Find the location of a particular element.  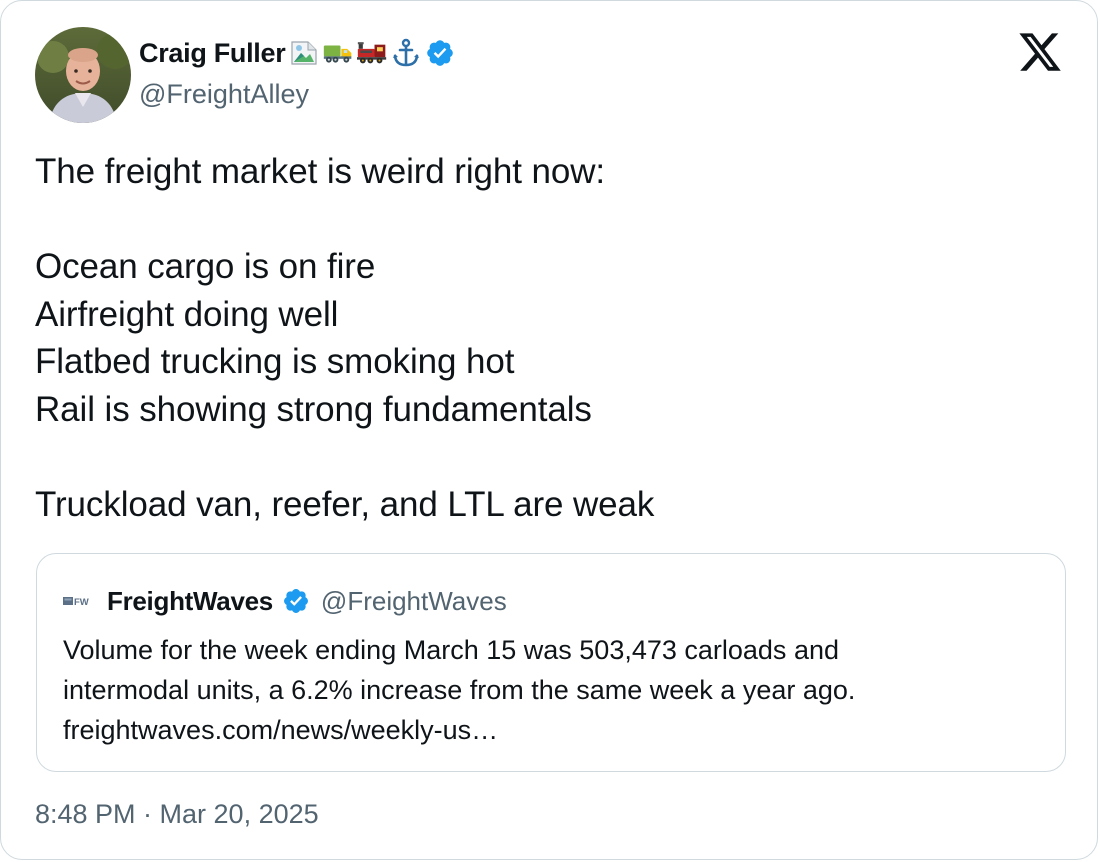

tweet-line: The freight market is weird right now: is located at coordinates (320, 171).